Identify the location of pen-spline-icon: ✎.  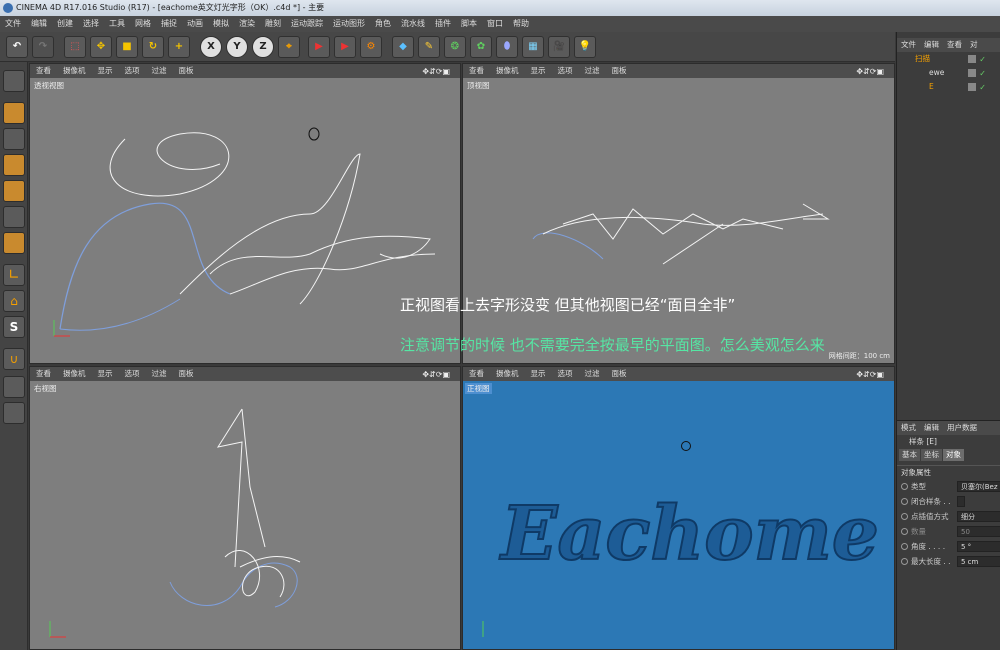
(429, 47).